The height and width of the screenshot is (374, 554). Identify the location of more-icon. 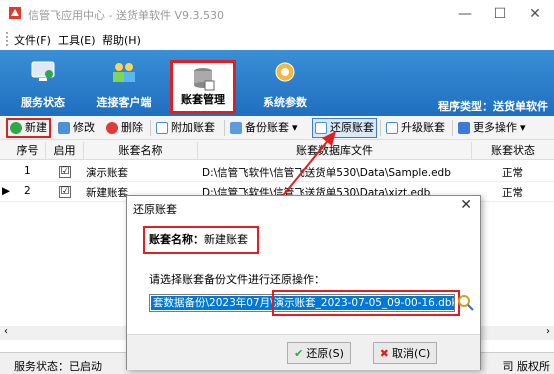
(464, 128).